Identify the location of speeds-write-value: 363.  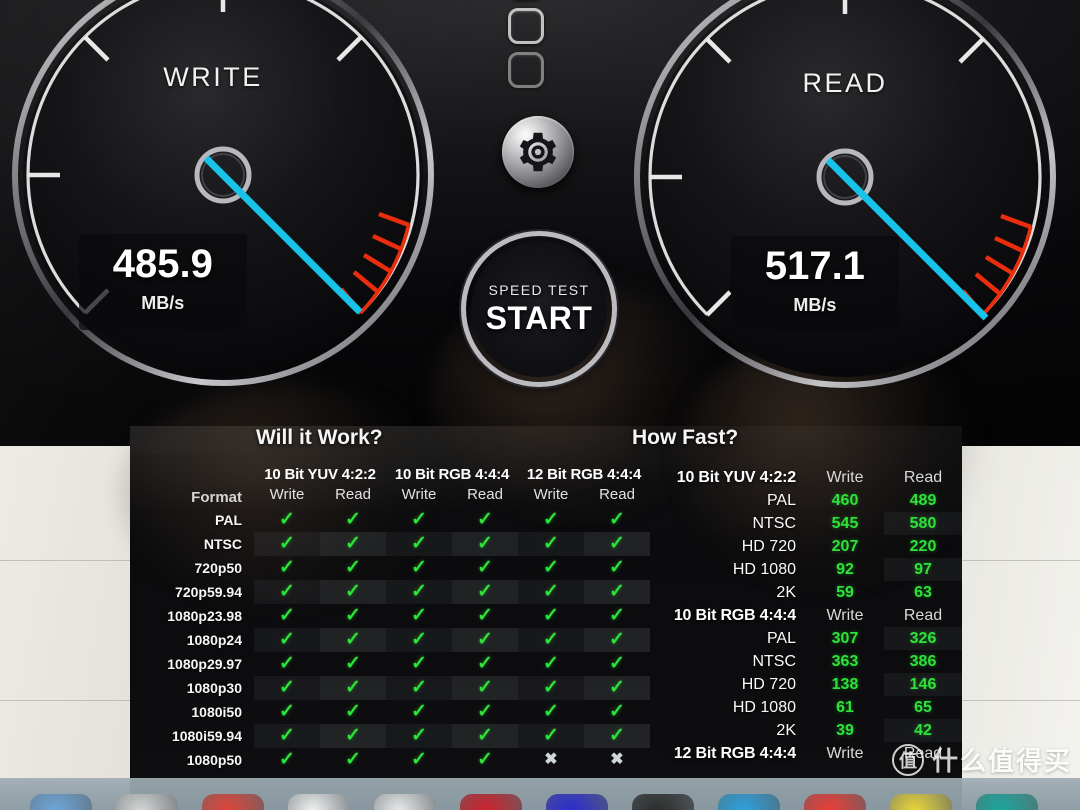
(845, 661).